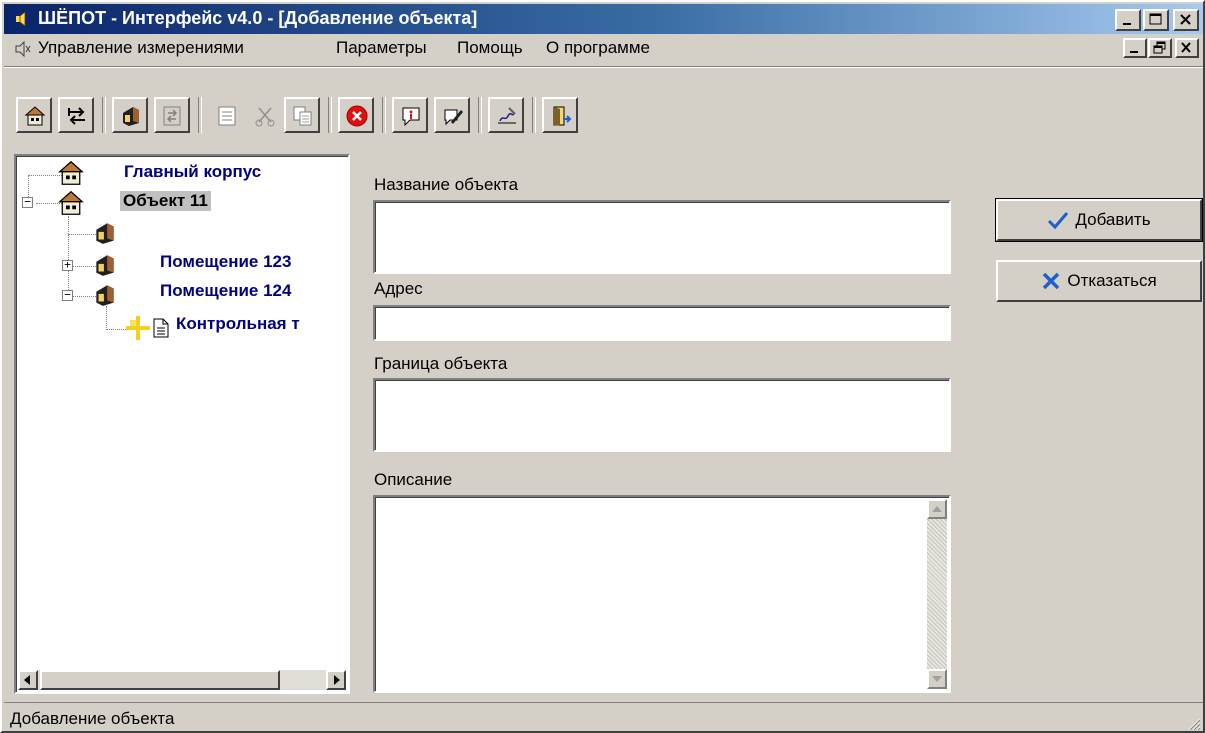  I want to click on child-close-button, so click(1187, 48).